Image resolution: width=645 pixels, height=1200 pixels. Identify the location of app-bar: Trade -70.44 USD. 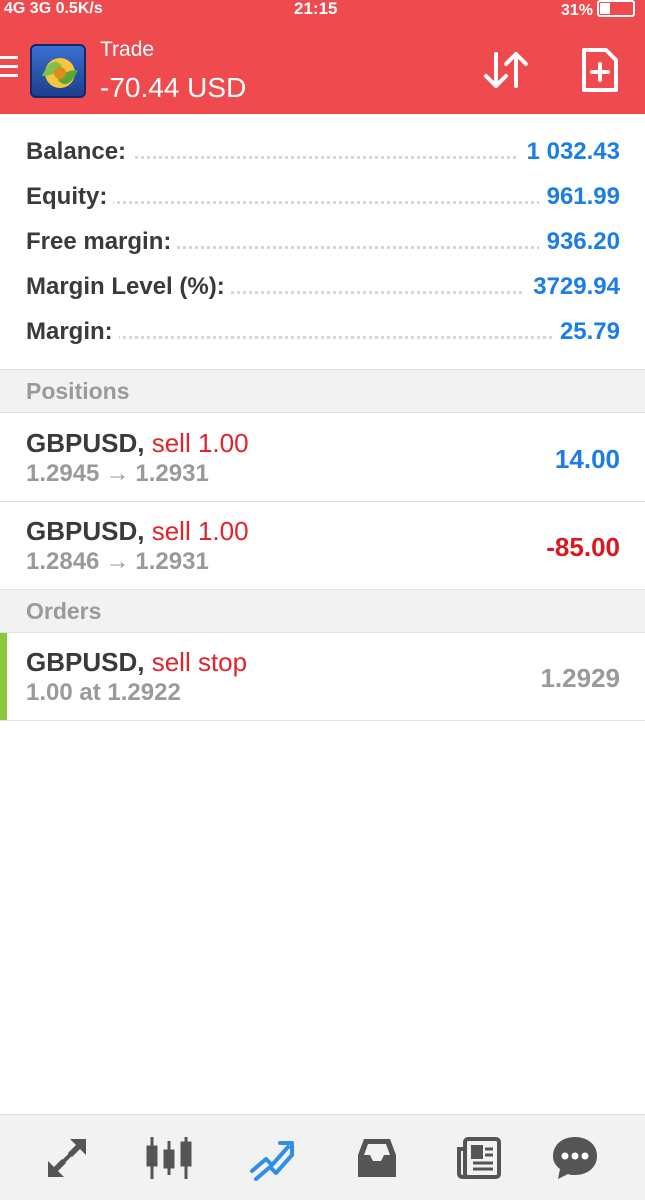
(322, 67).